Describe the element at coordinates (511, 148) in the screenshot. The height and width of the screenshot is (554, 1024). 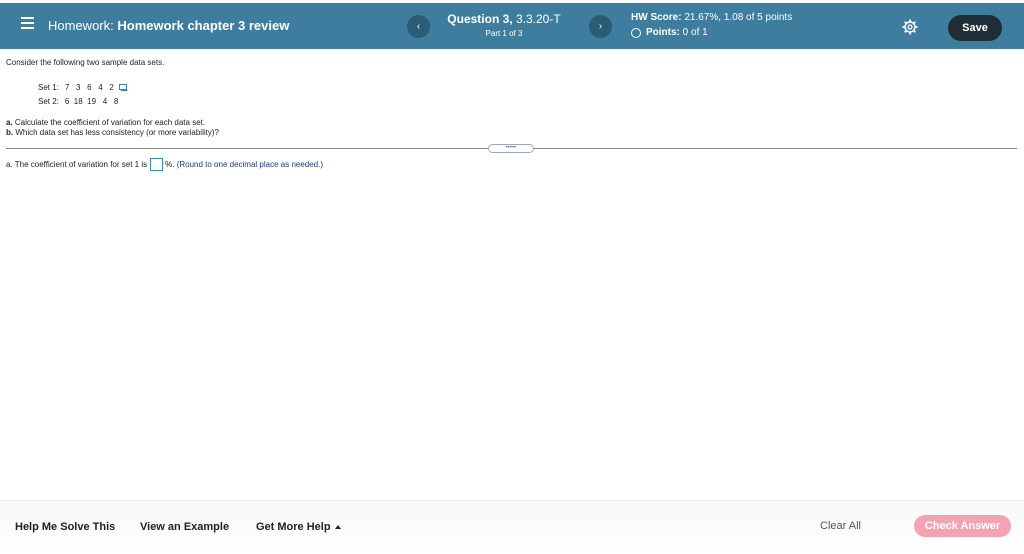
I see `resize-handle: •••••` at that location.